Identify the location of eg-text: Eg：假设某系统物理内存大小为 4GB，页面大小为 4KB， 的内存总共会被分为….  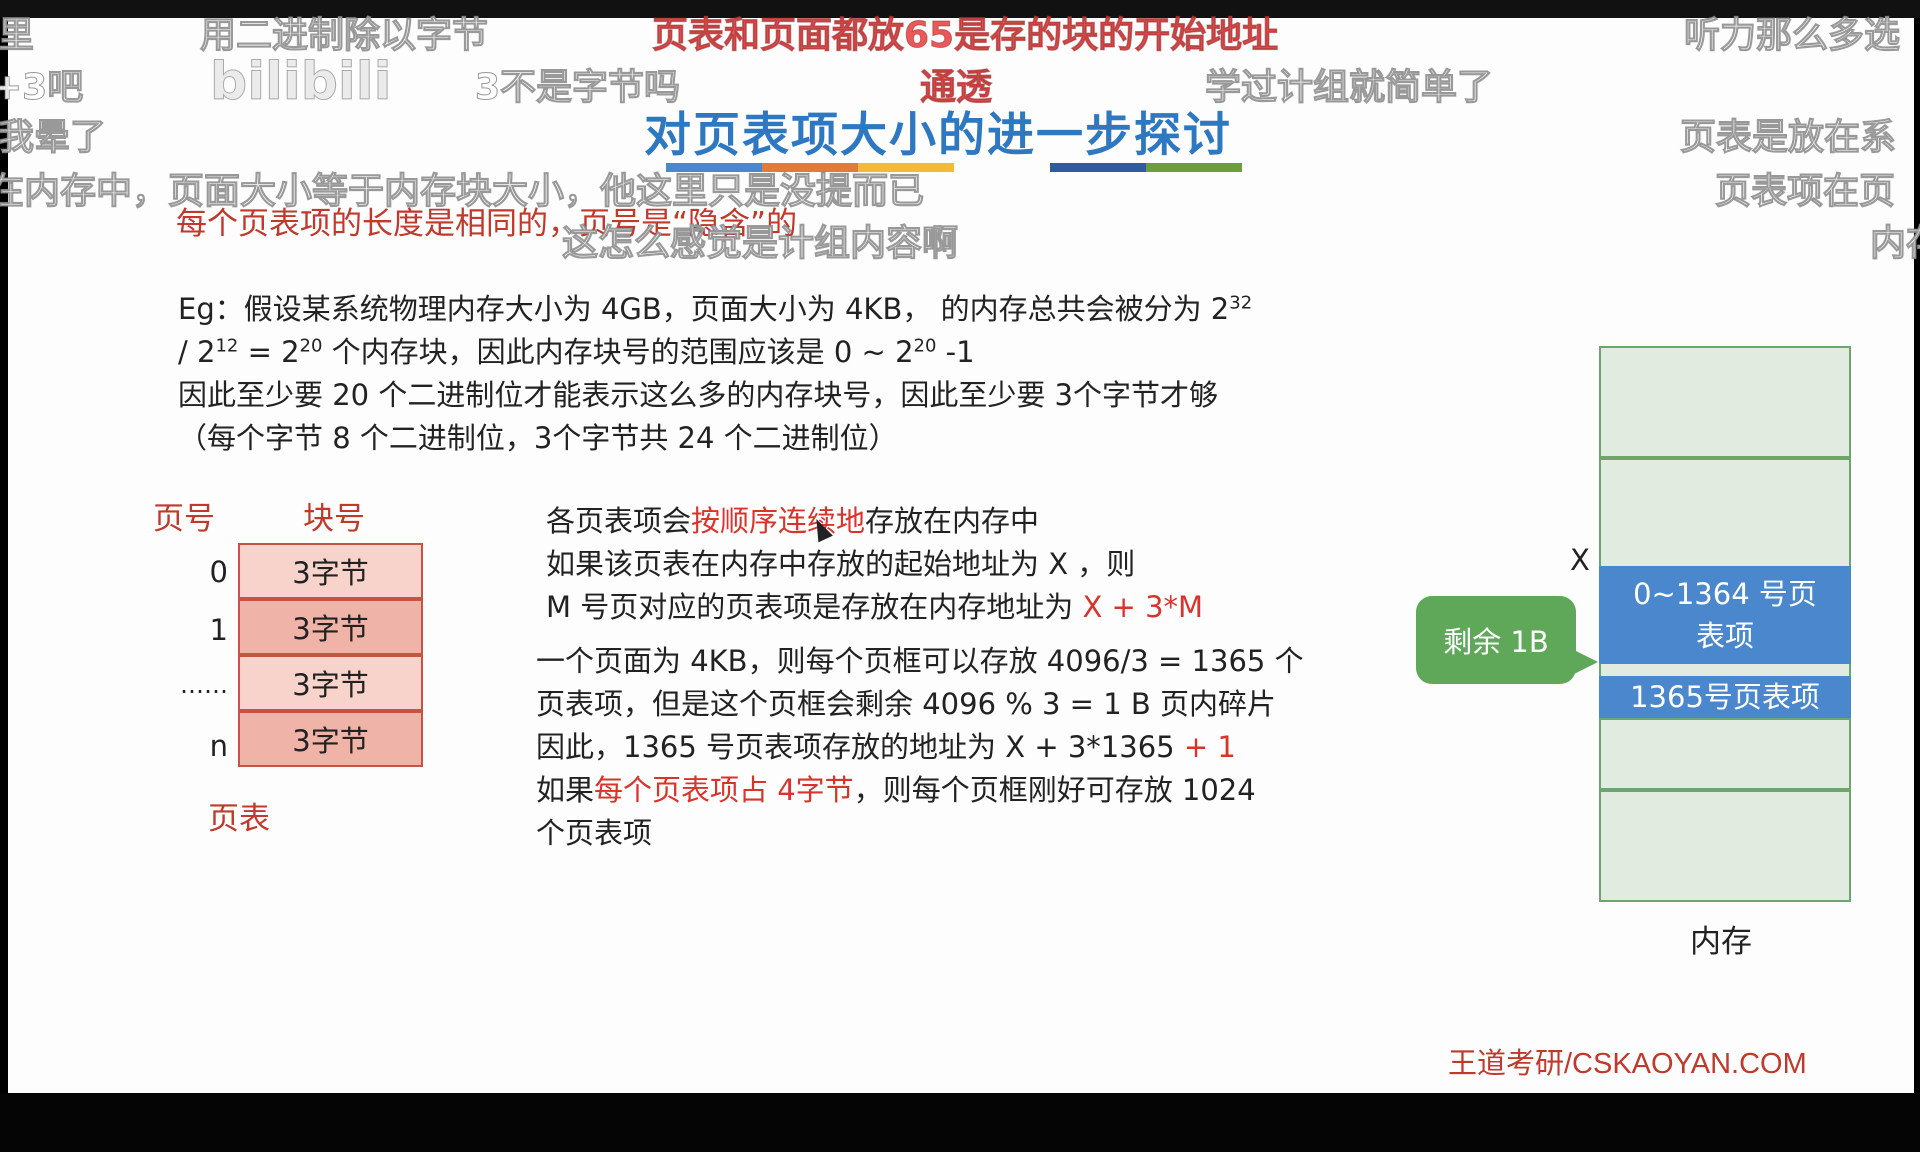
(704, 309).